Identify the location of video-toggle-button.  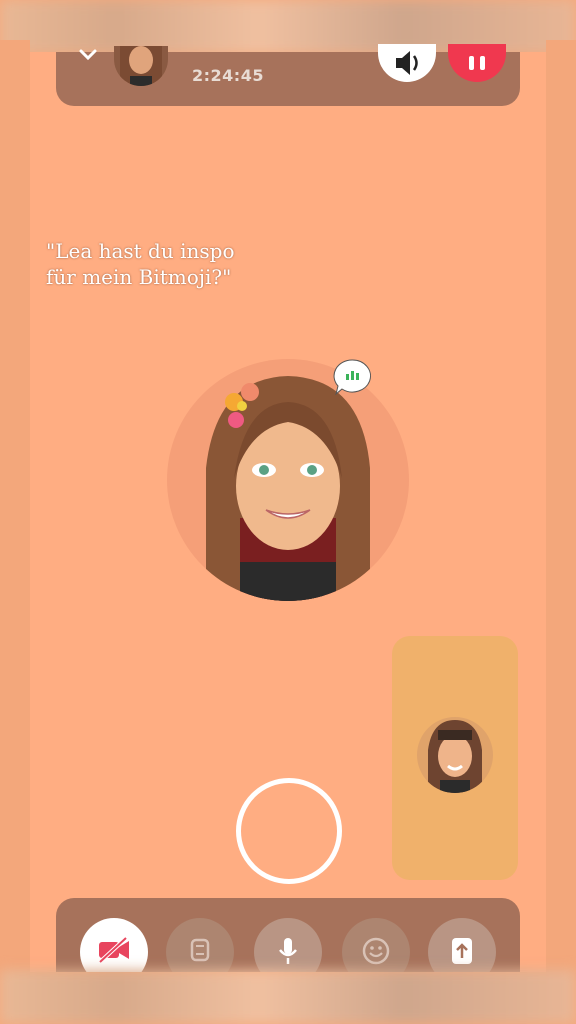
(114, 945).